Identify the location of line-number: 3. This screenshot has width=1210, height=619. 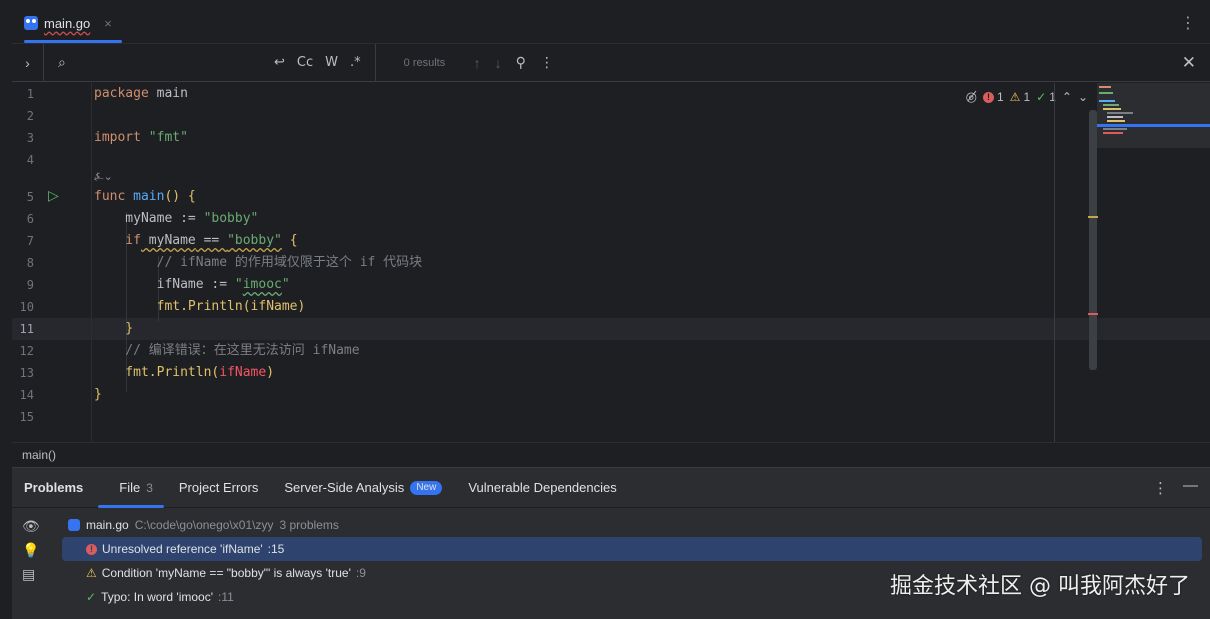
(30, 138).